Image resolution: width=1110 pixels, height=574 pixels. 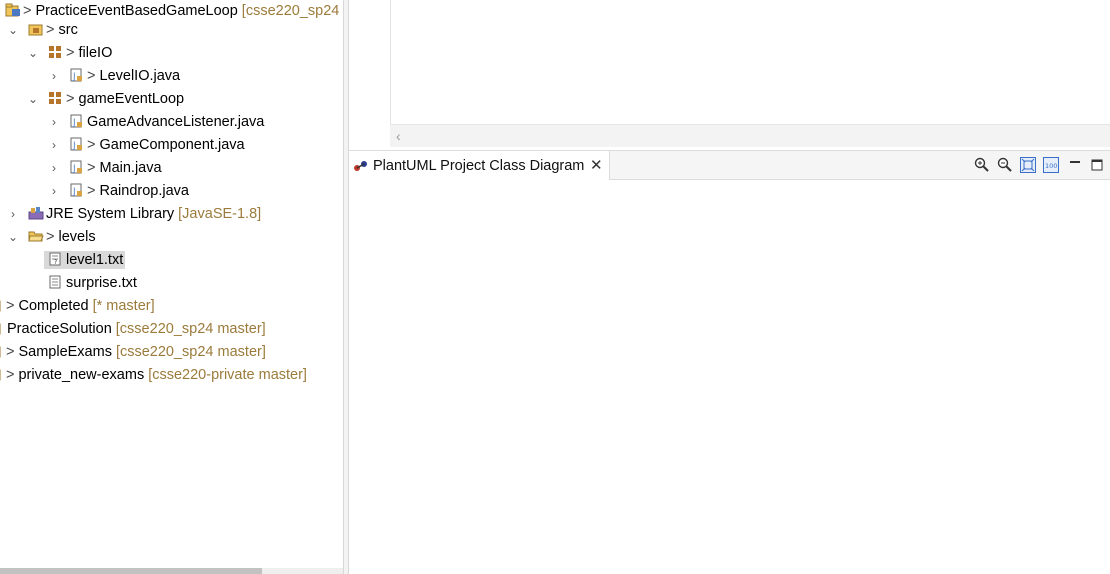 I want to click on tree-item-label: src, so click(x=68, y=30).